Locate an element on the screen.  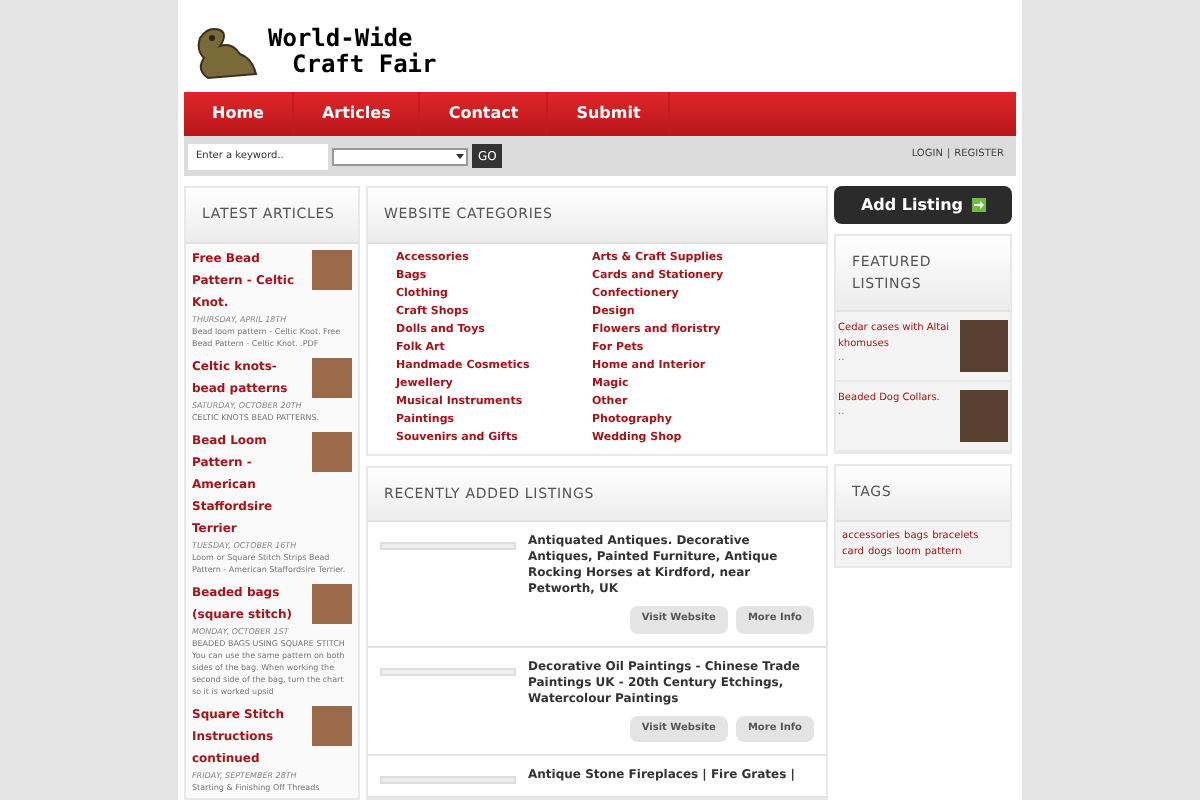
add-listing-button: Add Listing is located at coordinates (923, 205).